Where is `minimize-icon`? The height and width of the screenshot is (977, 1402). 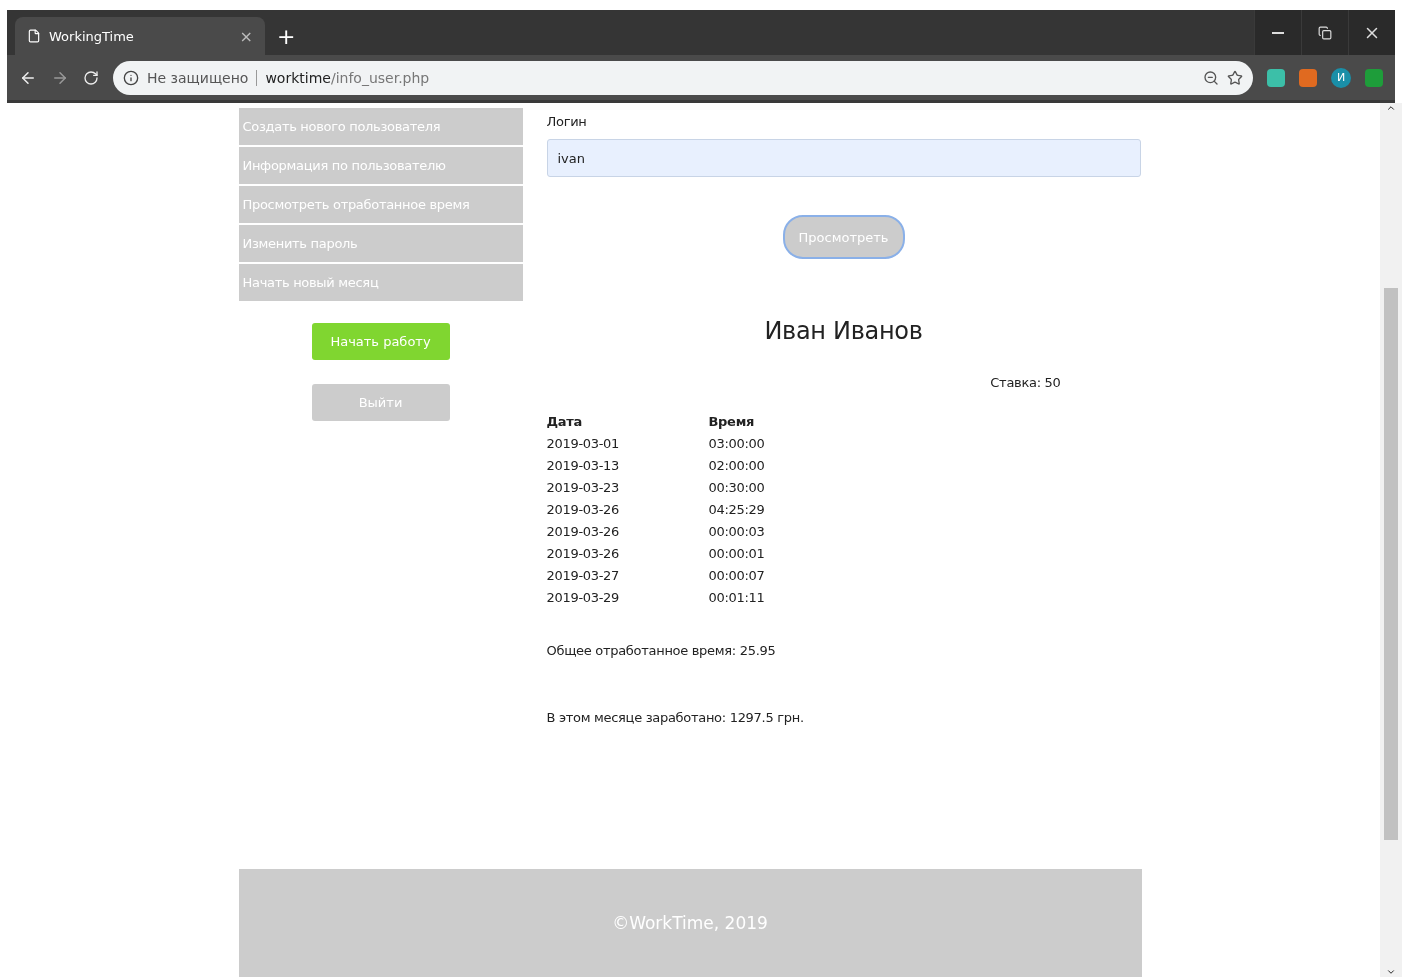 minimize-icon is located at coordinates (1278, 32).